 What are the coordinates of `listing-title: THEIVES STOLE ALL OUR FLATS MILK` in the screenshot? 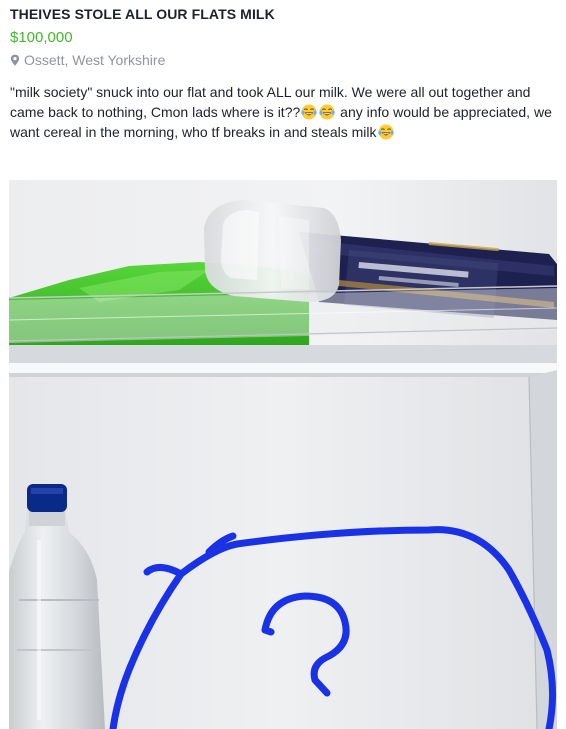 It's located at (142, 14).